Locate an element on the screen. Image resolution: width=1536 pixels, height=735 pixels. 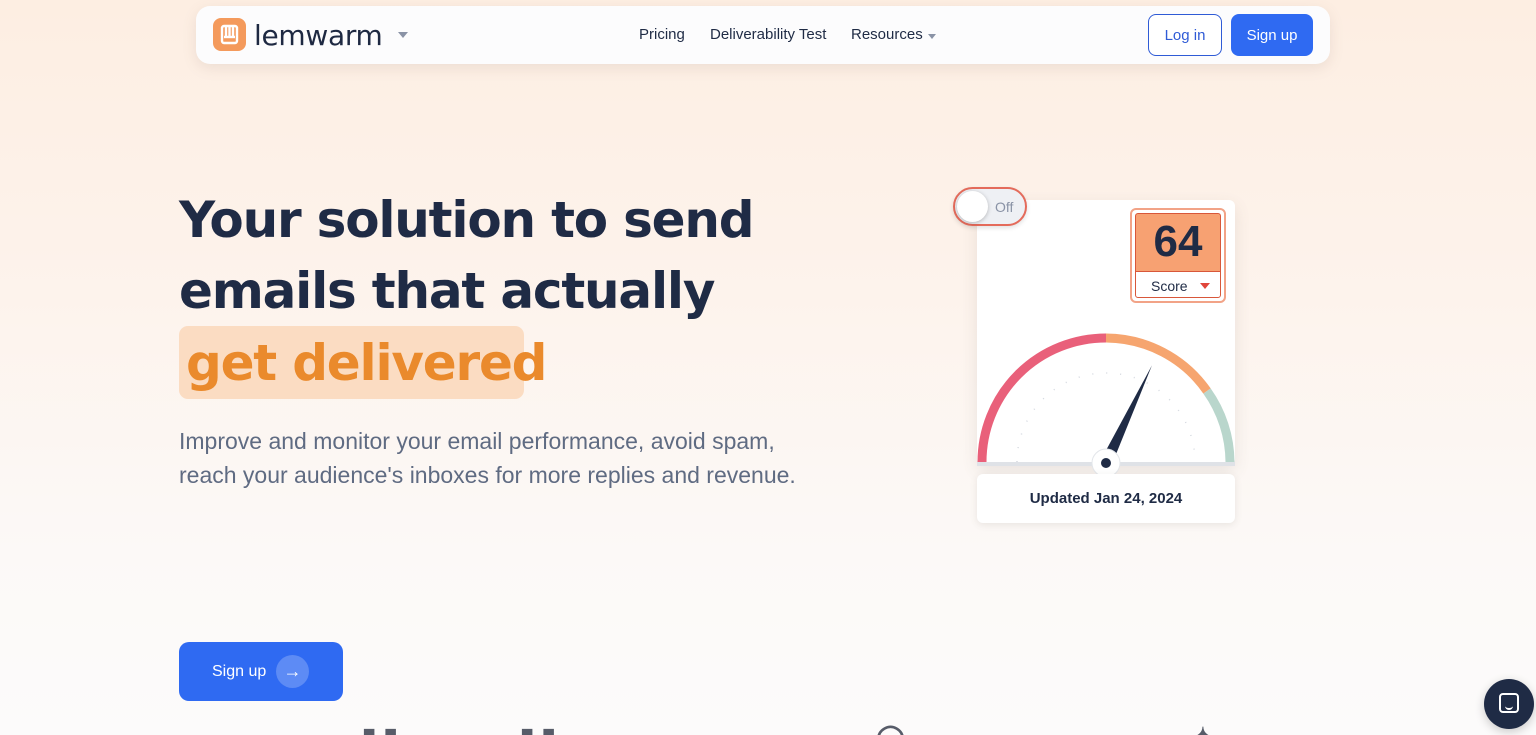
score-value: 64 is located at coordinates (1178, 241).